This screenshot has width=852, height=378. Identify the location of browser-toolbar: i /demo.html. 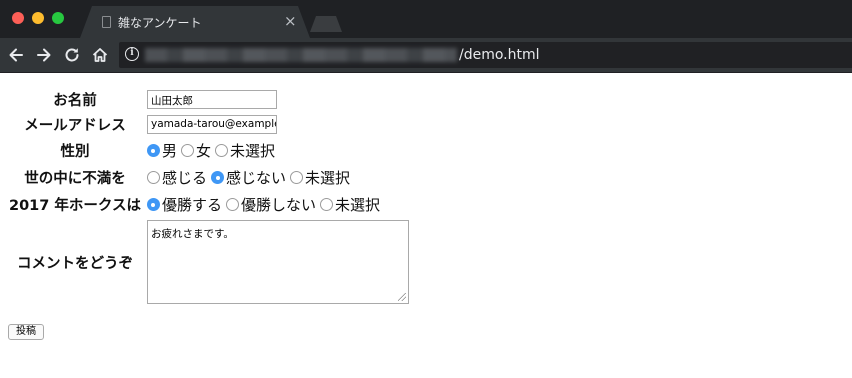
(426, 55).